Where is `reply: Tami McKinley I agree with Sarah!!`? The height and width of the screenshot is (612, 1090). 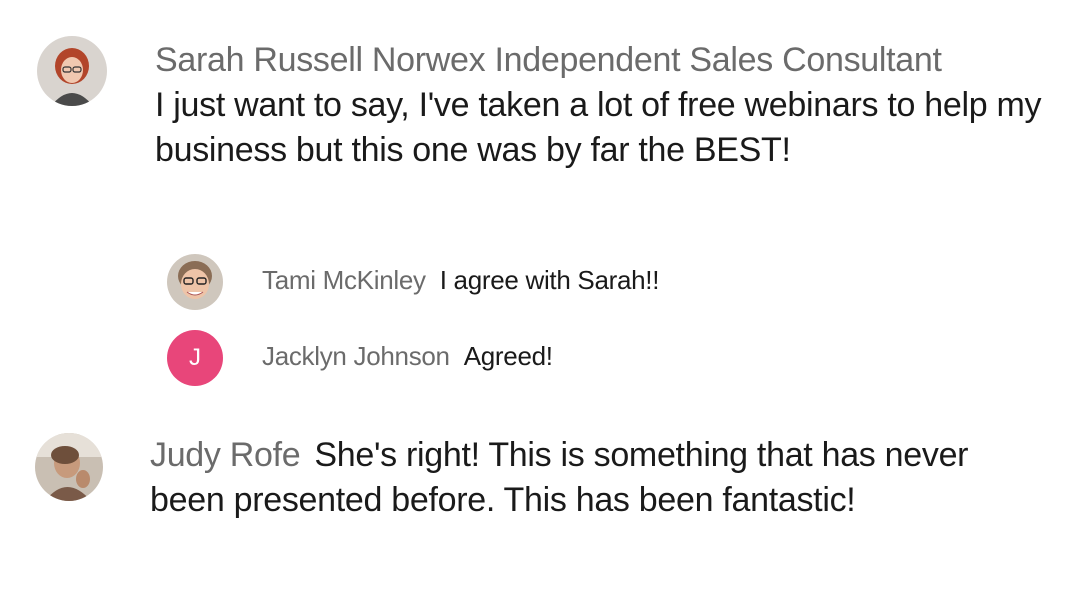 reply: Tami McKinley I agree with Sarah!! is located at coordinates (460, 280).